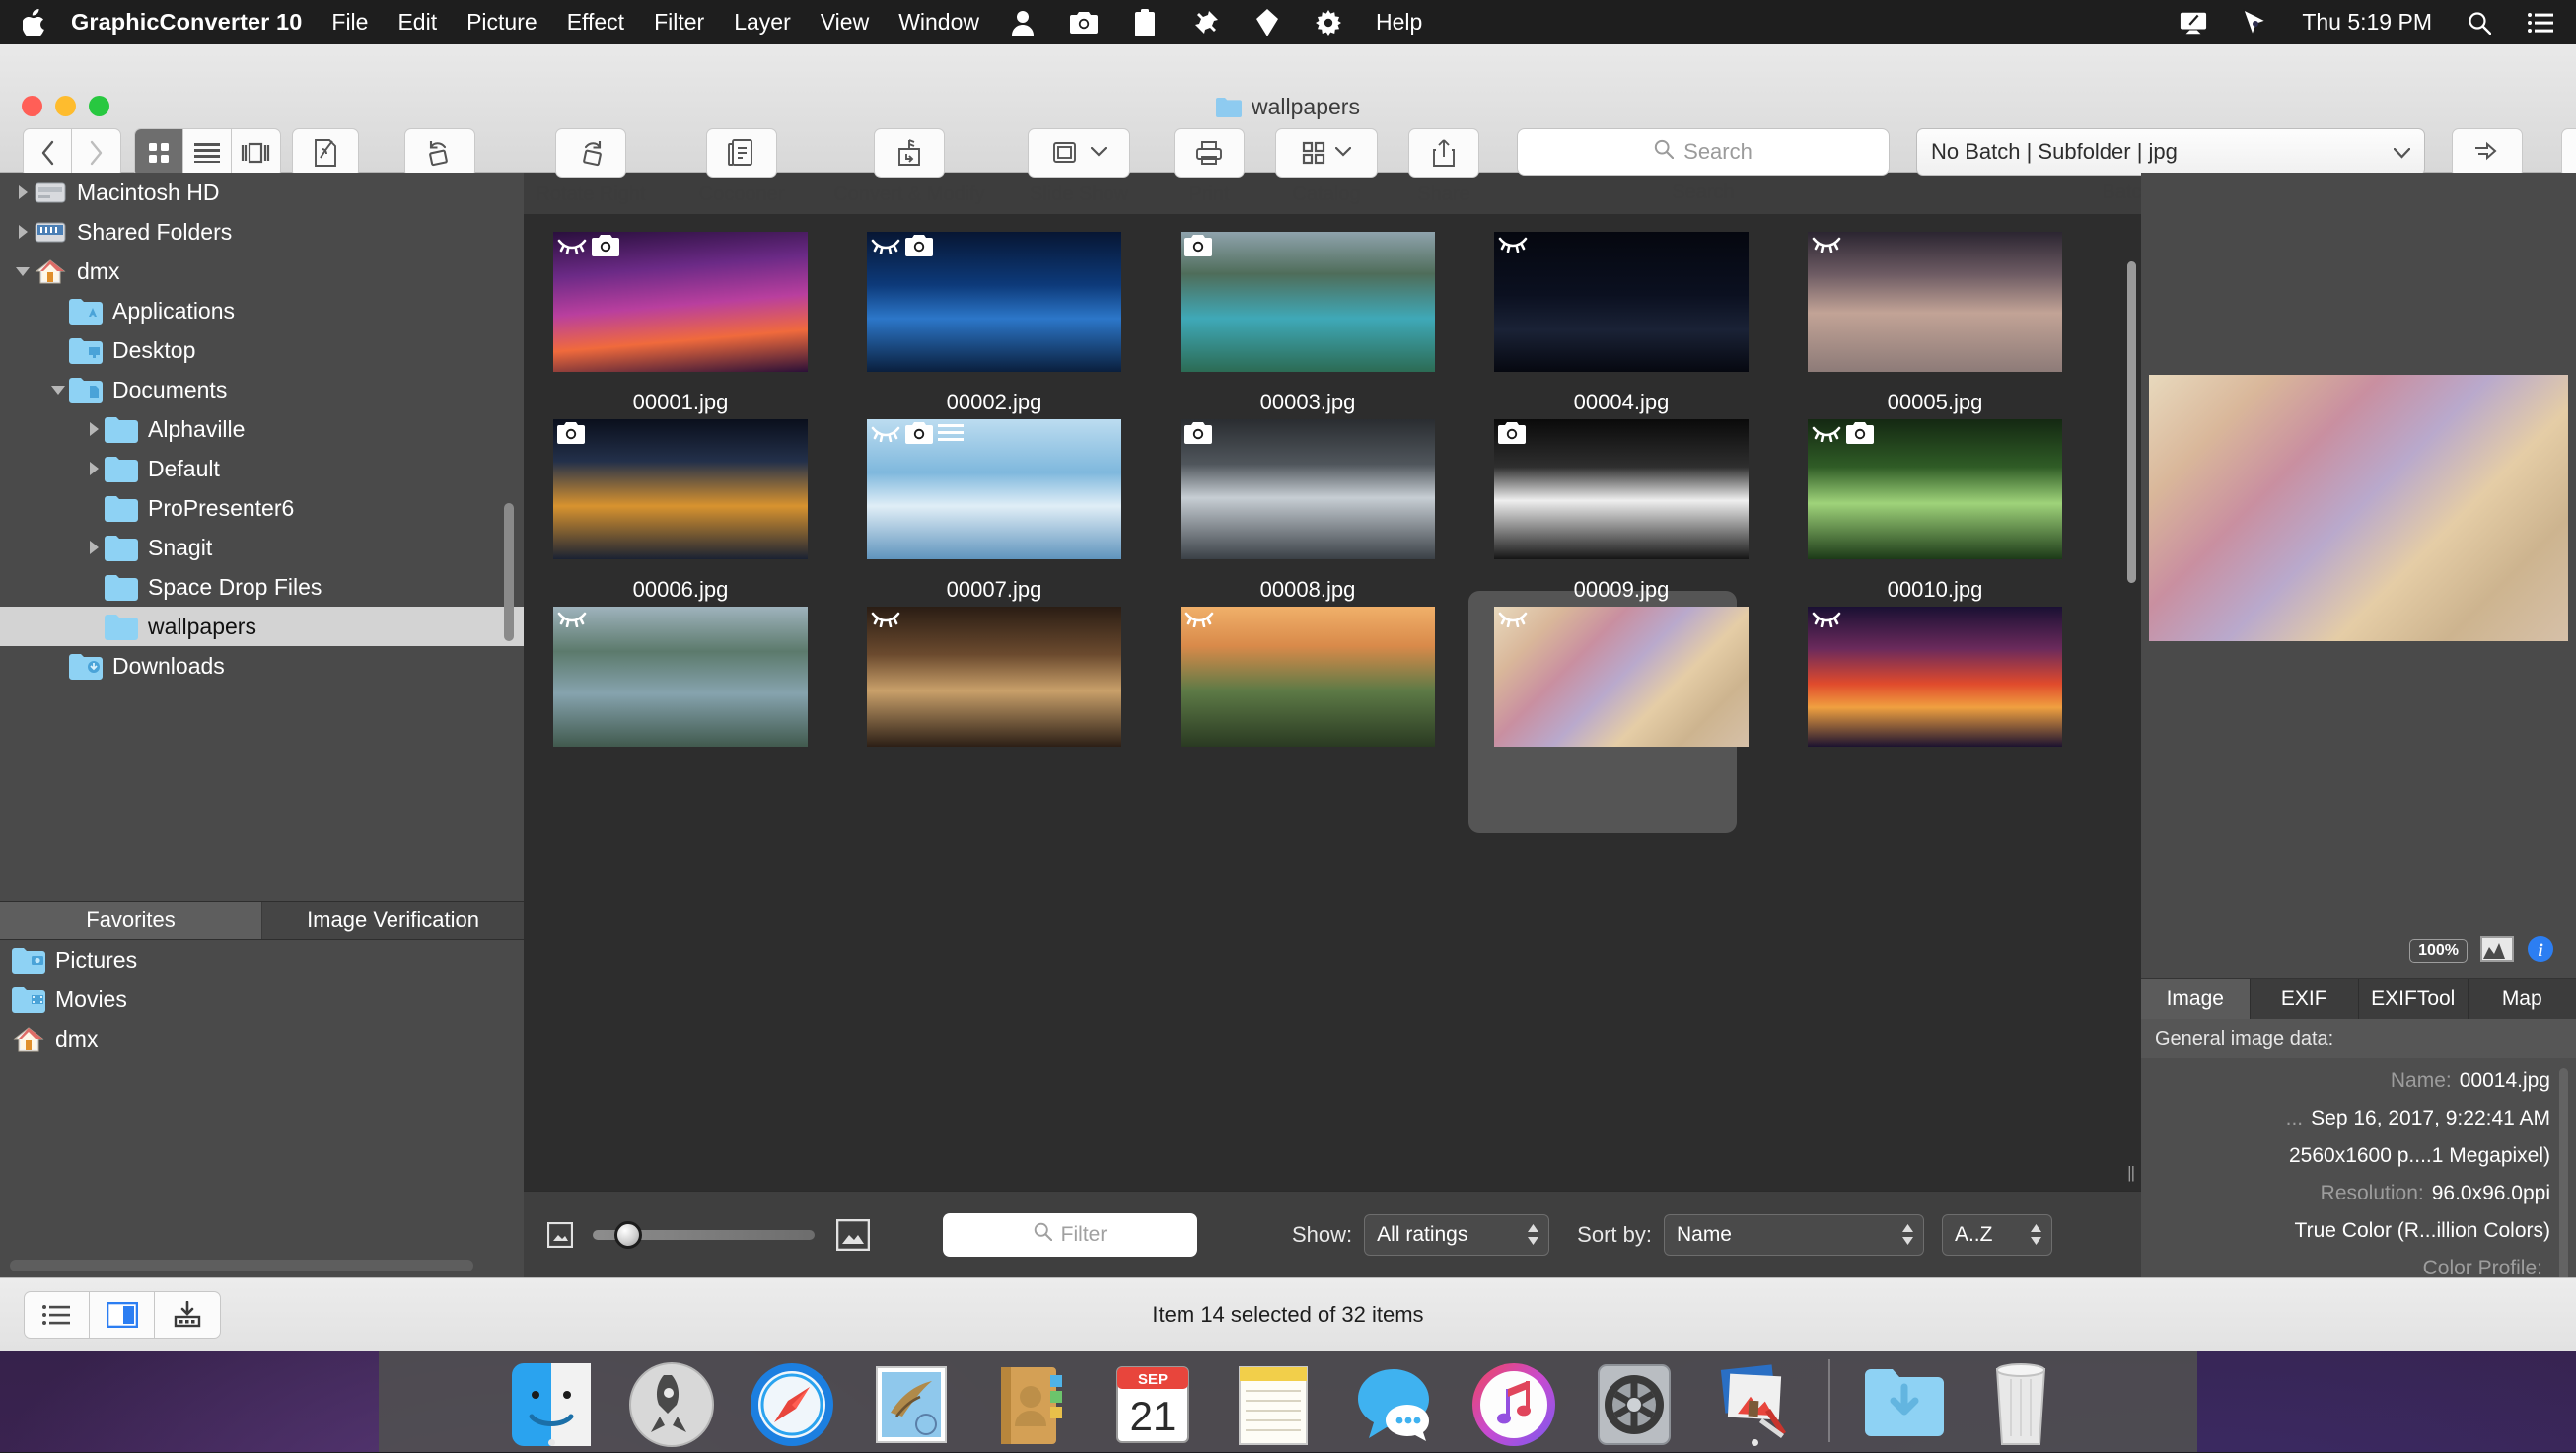 The width and height of the screenshot is (2576, 1453). Describe the element at coordinates (34, 22) in the screenshot. I see `apple-logo-icon` at that location.